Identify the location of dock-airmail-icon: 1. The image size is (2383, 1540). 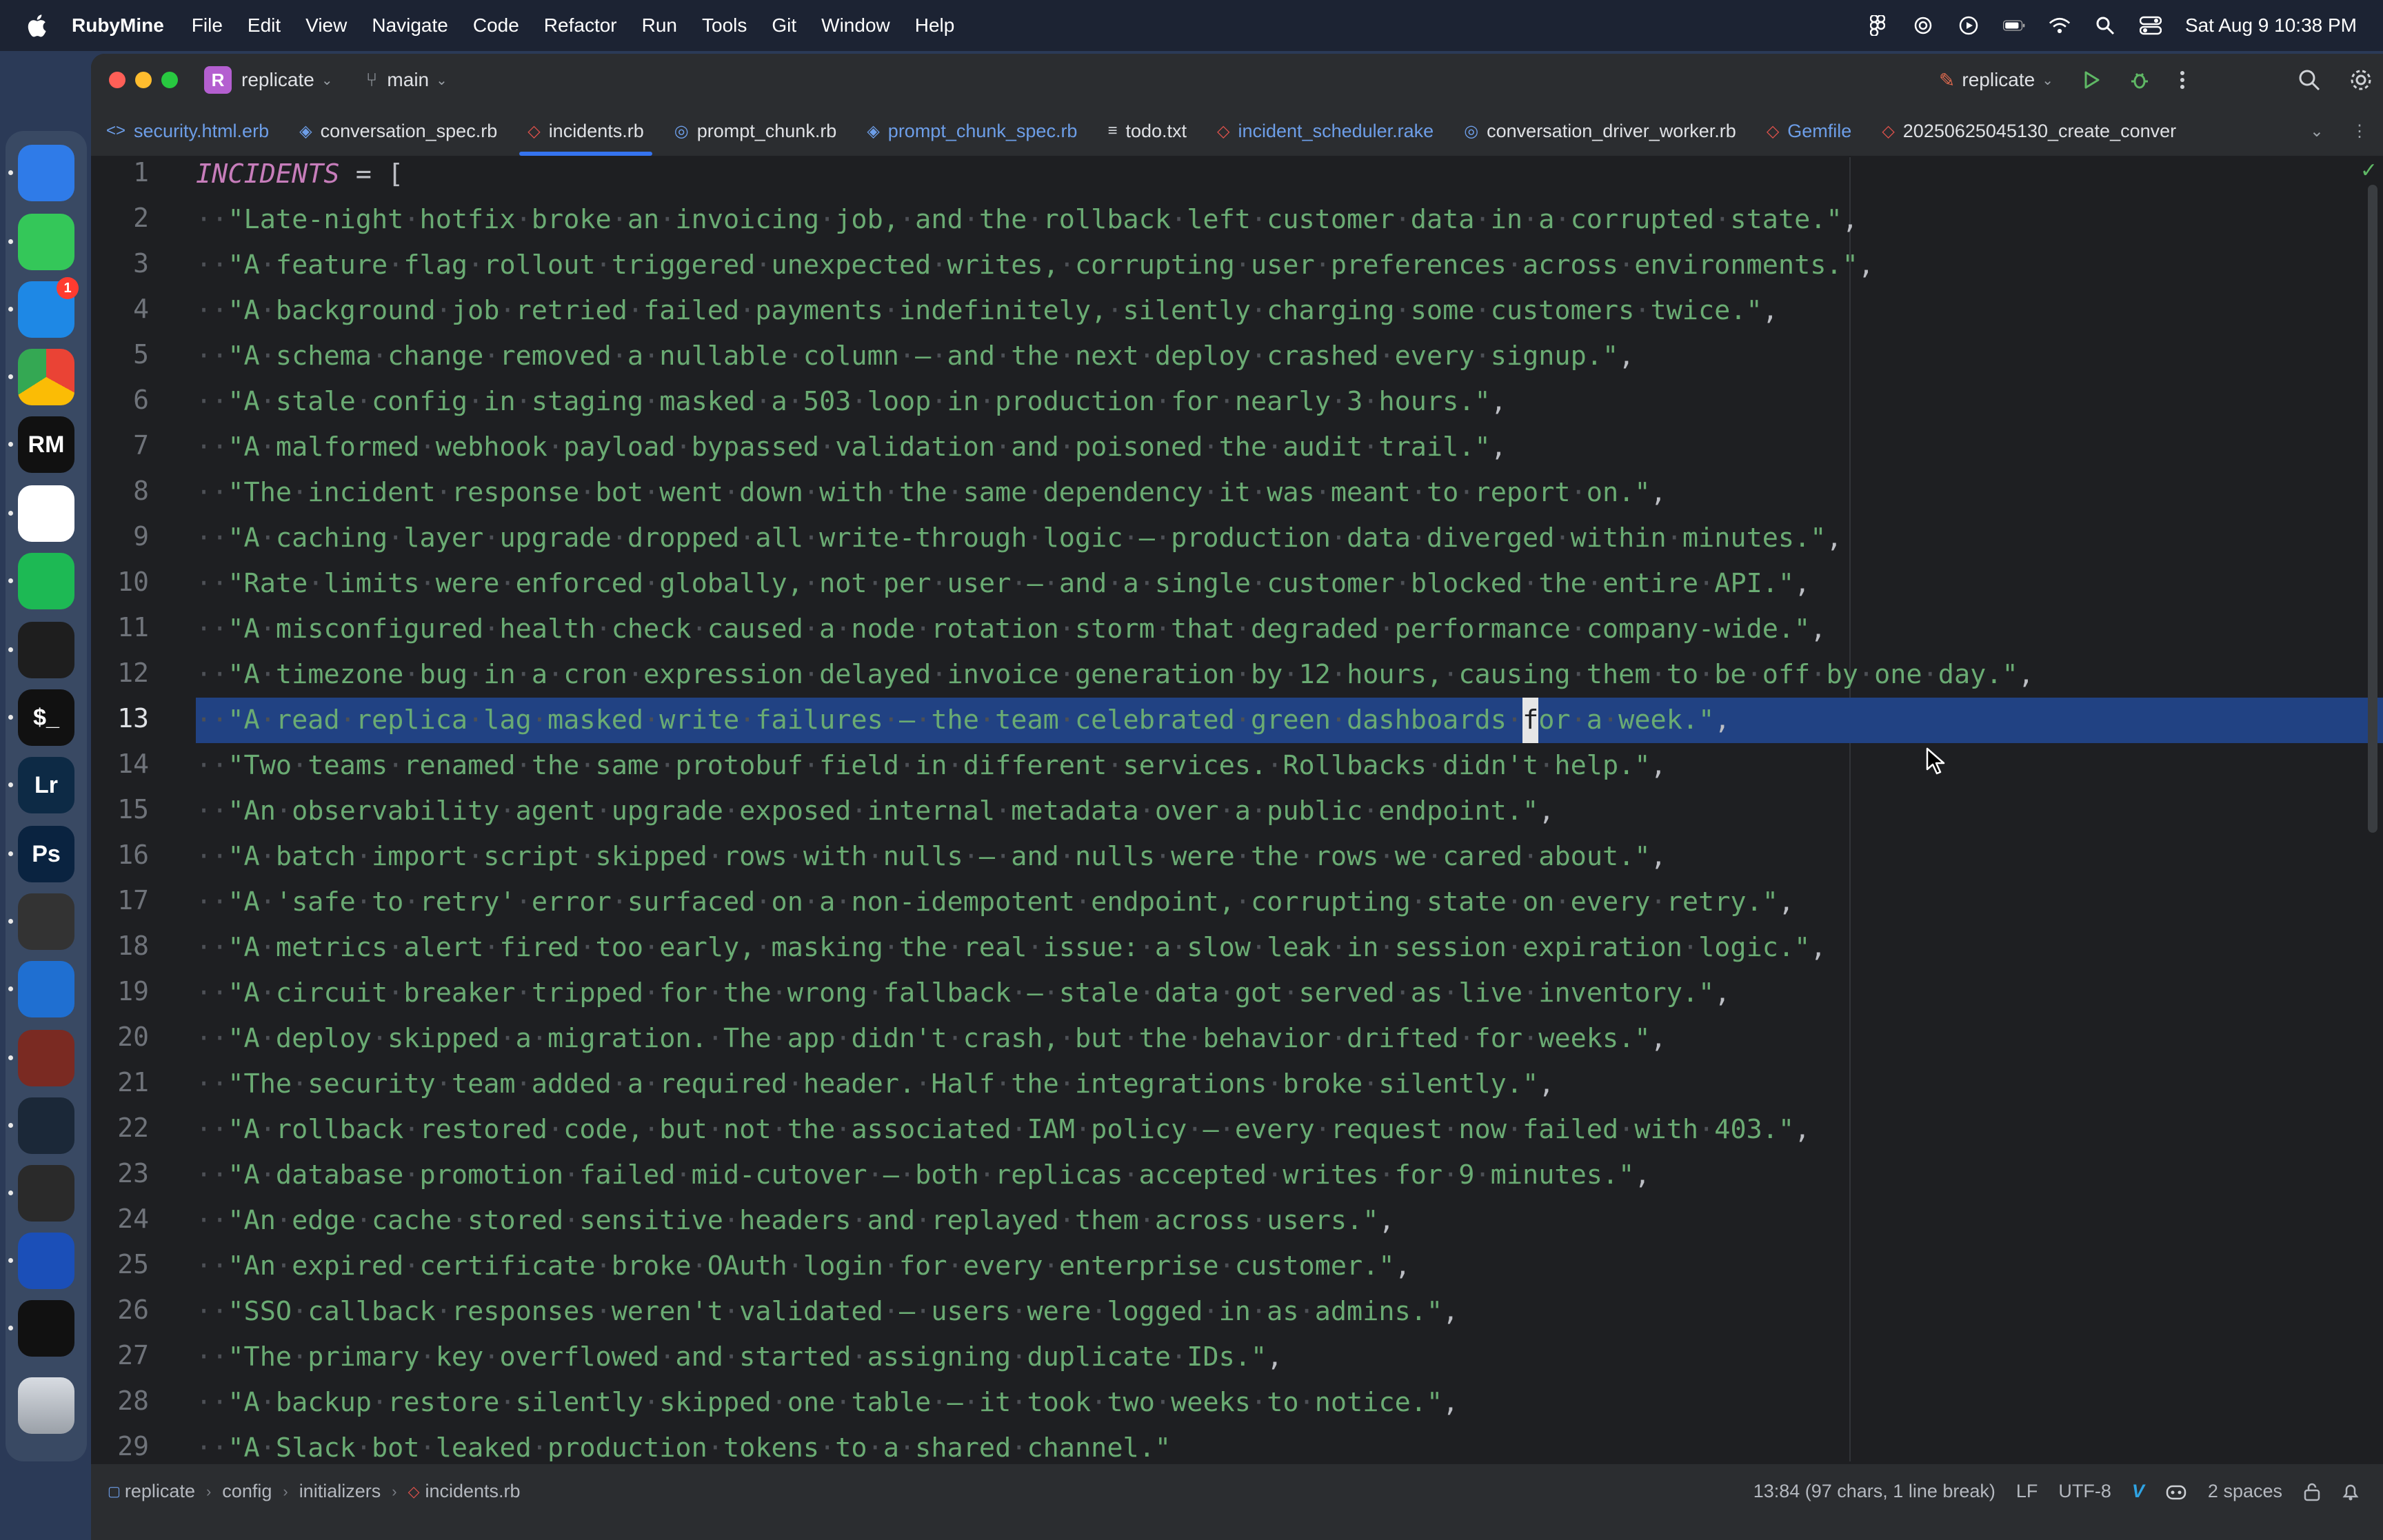
(48, 308).